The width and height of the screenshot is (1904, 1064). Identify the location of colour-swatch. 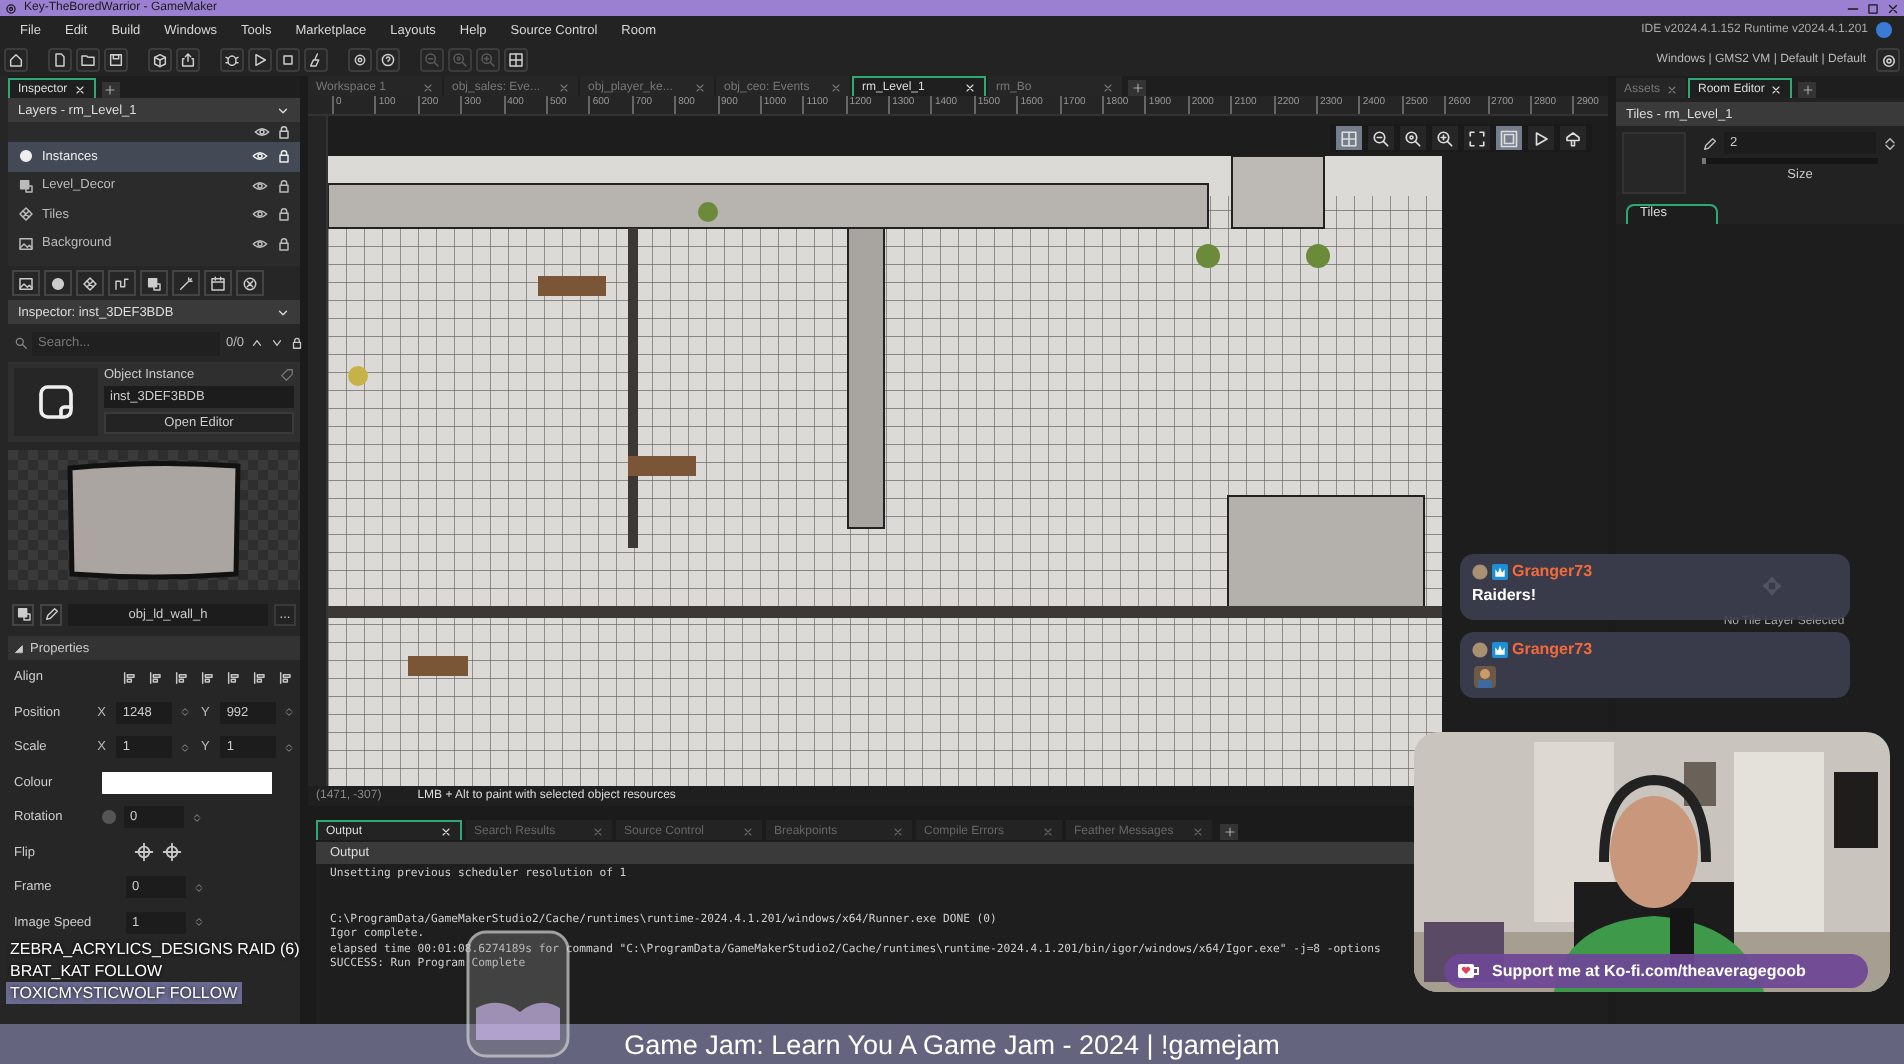
(187, 782).